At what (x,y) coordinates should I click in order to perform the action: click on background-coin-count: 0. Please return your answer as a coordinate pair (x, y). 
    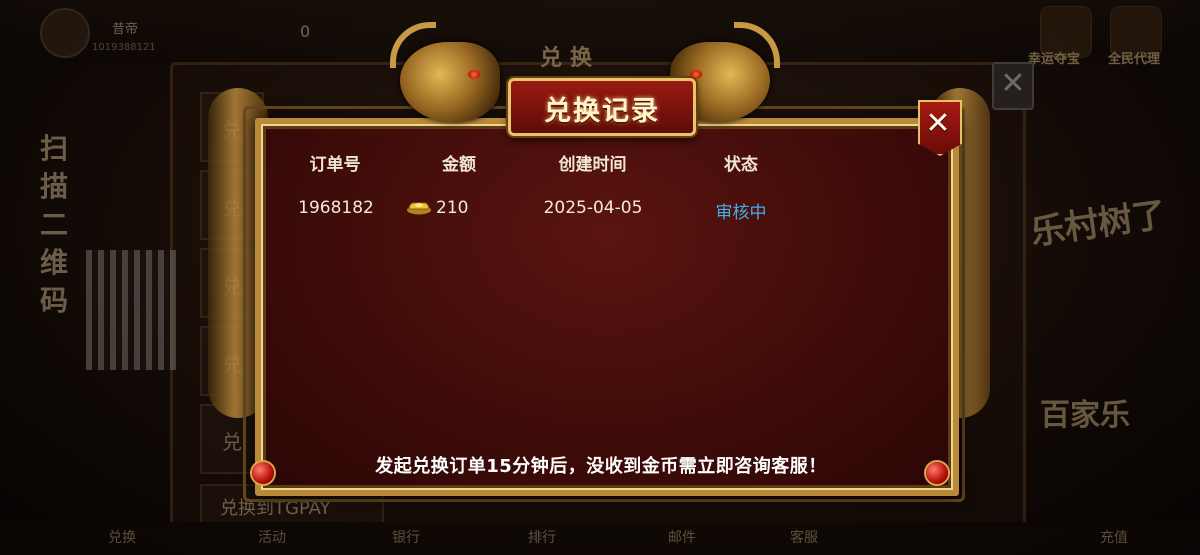
    Looking at the image, I should click on (305, 31).